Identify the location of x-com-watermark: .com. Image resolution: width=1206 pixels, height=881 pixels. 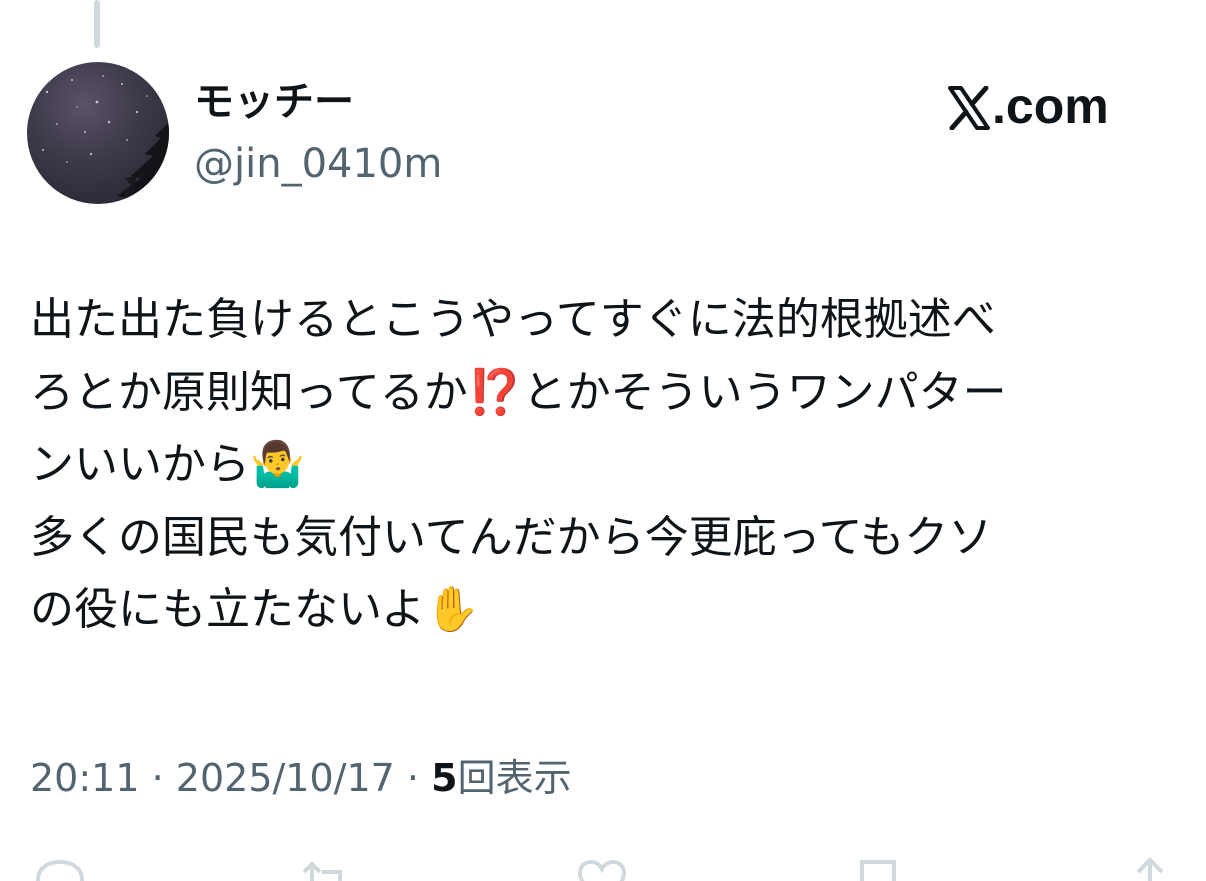
(1028, 106).